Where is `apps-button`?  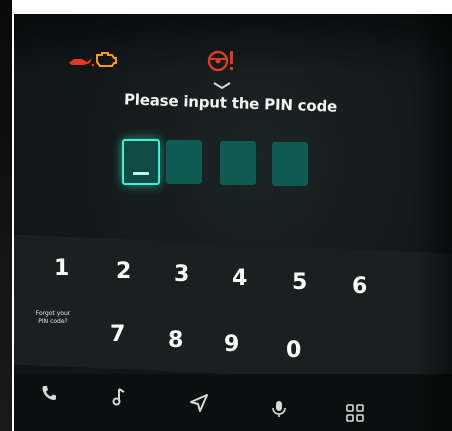
apps-button is located at coordinates (355, 413).